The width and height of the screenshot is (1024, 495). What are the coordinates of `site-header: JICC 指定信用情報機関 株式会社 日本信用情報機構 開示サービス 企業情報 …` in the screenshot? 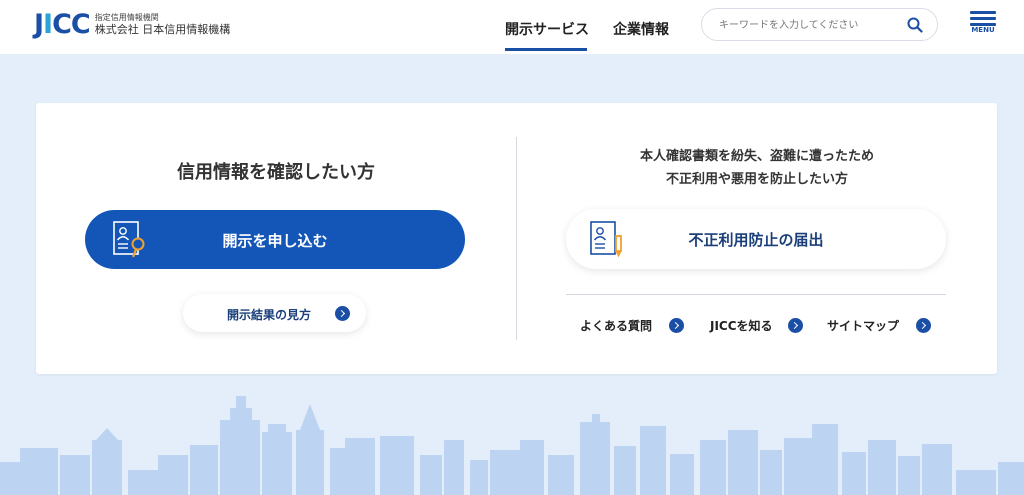 It's located at (512, 27).